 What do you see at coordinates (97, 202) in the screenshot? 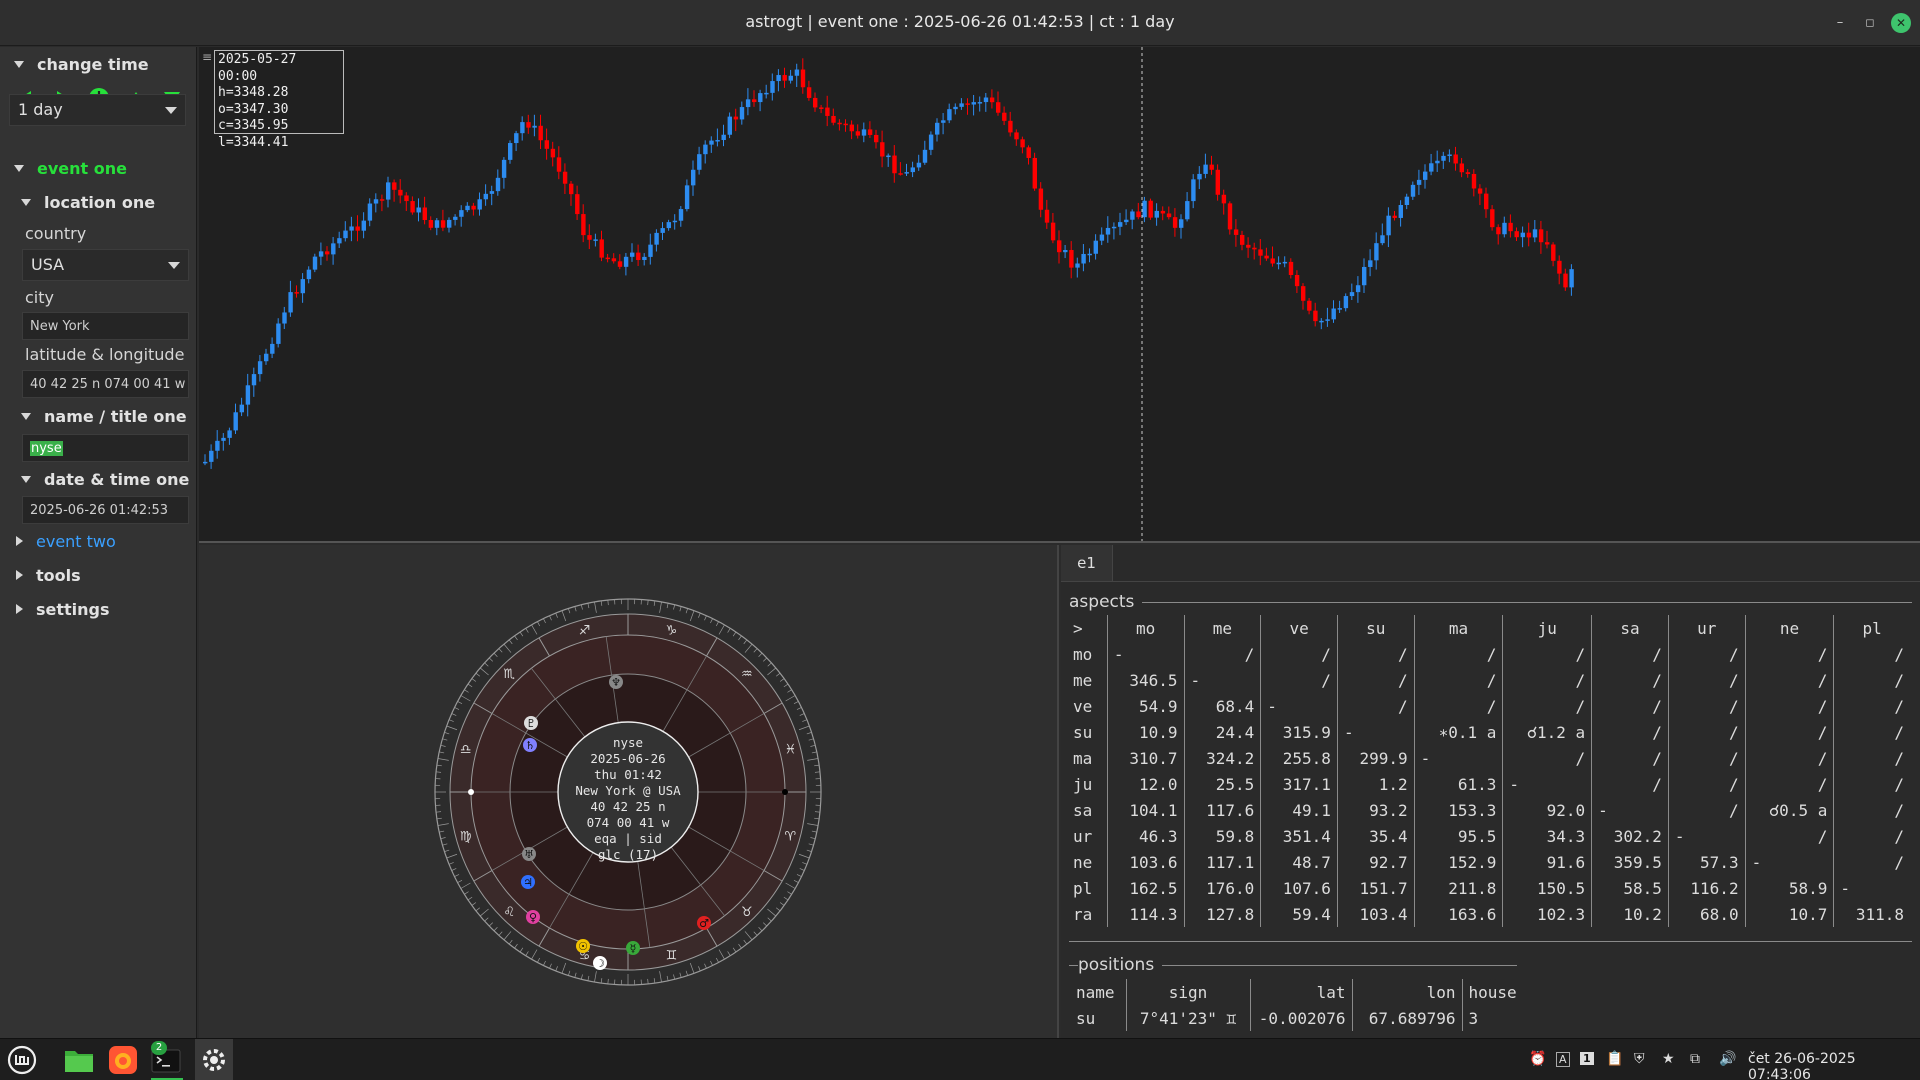
I see `location-one-header: location one` at bounding box center [97, 202].